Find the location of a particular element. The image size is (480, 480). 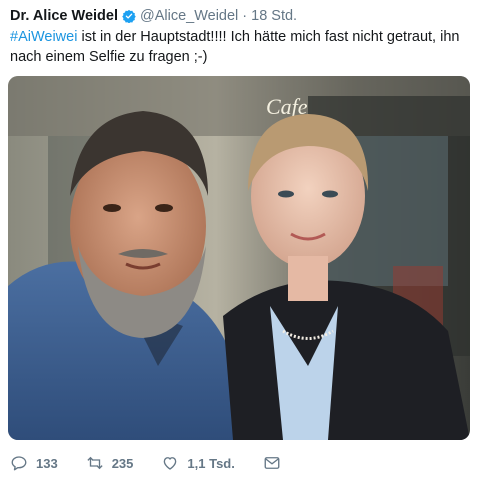

like-icon is located at coordinates (170, 463).